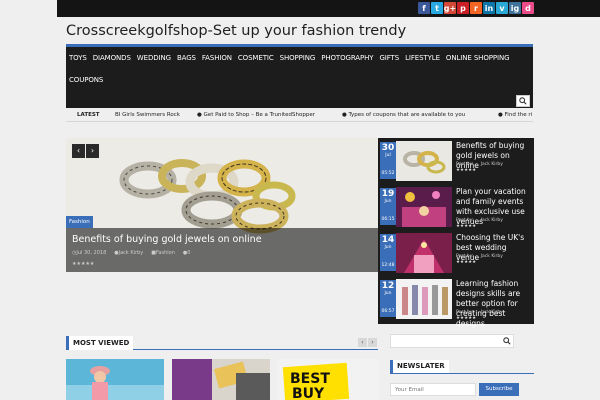 The image size is (600, 400). I want to click on post-day: 30, so click(388, 148).